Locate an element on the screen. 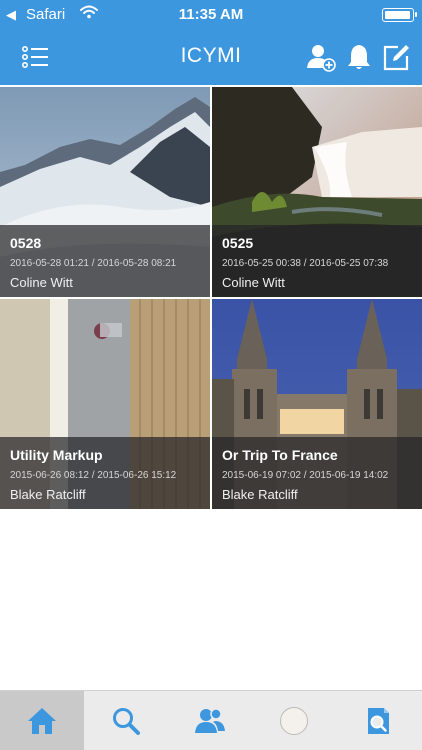 Image resolution: width=422 pixels, height=750 pixels. tab-profile is located at coordinates (294, 720).